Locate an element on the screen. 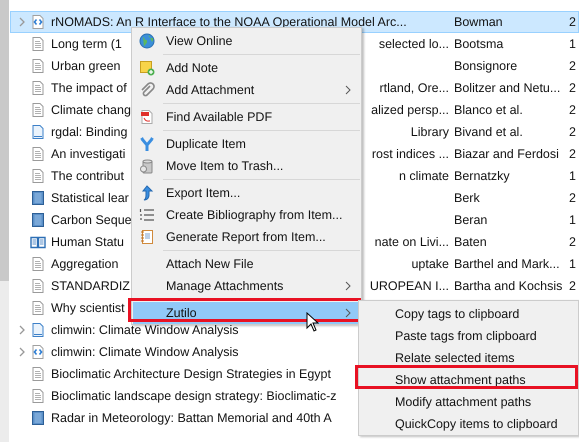  menu-item: QuickCopy items to clipboard is located at coordinates (468, 424).